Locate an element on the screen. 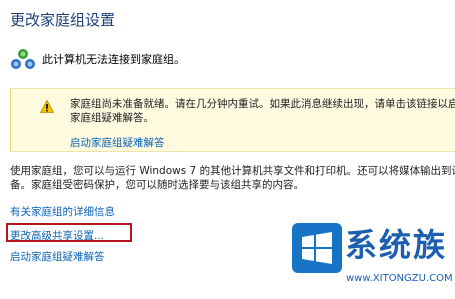 Image resolution: width=455 pixels, height=299 pixels. homegroup-network-icon is located at coordinates (23, 59).